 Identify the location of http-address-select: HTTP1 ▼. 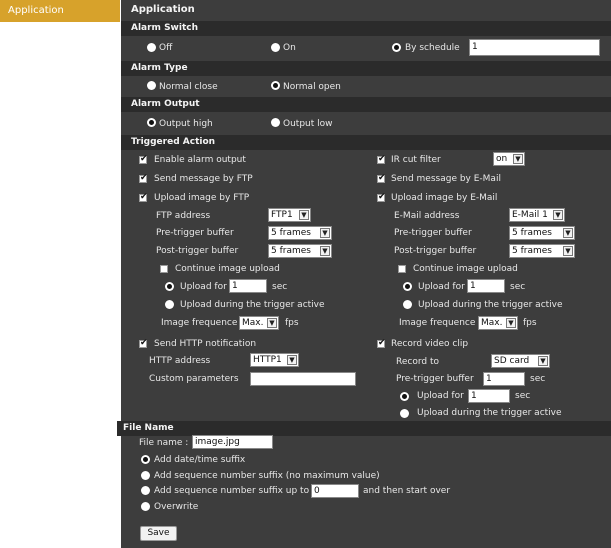
(274, 360).